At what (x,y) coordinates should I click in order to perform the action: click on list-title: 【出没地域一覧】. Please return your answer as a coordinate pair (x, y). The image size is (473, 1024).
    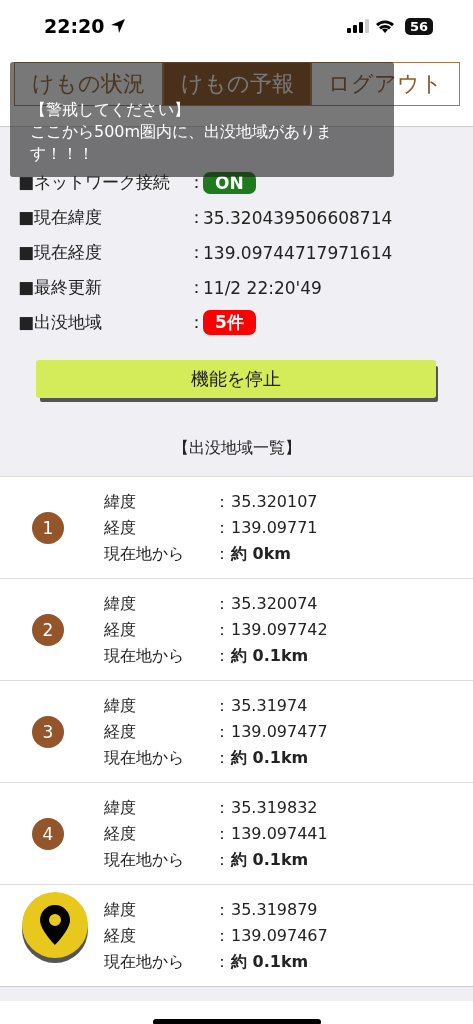
    Looking at the image, I should click on (236, 448).